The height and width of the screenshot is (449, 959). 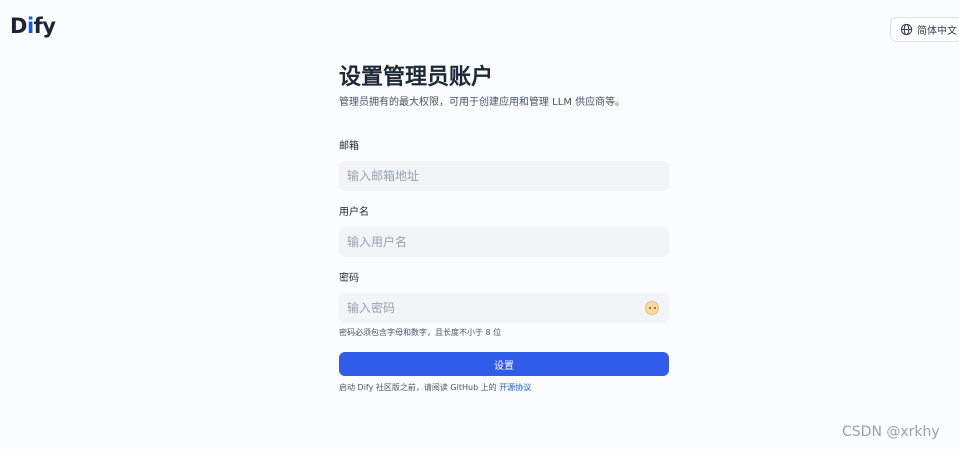 I want to click on logo-text-fy: fy, so click(x=44, y=26).